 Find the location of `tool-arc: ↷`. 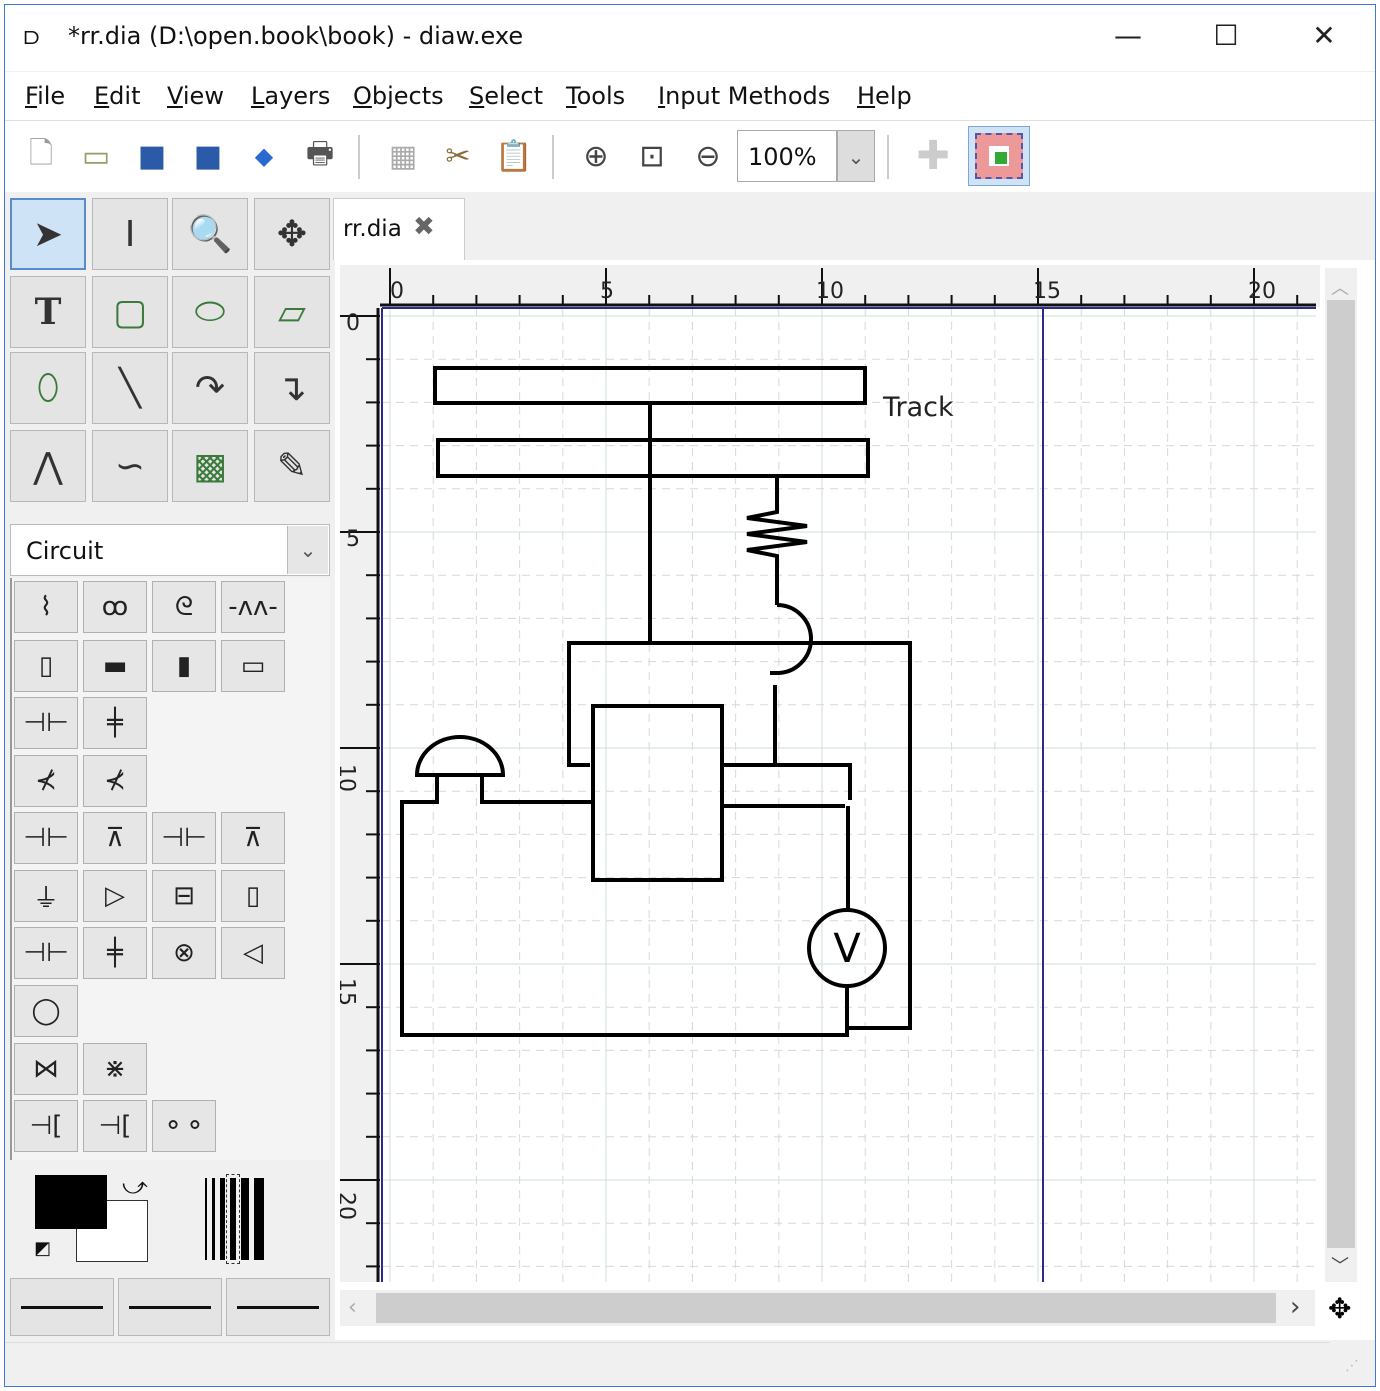

tool-arc: ↷ is located at coordinates (210, 388).